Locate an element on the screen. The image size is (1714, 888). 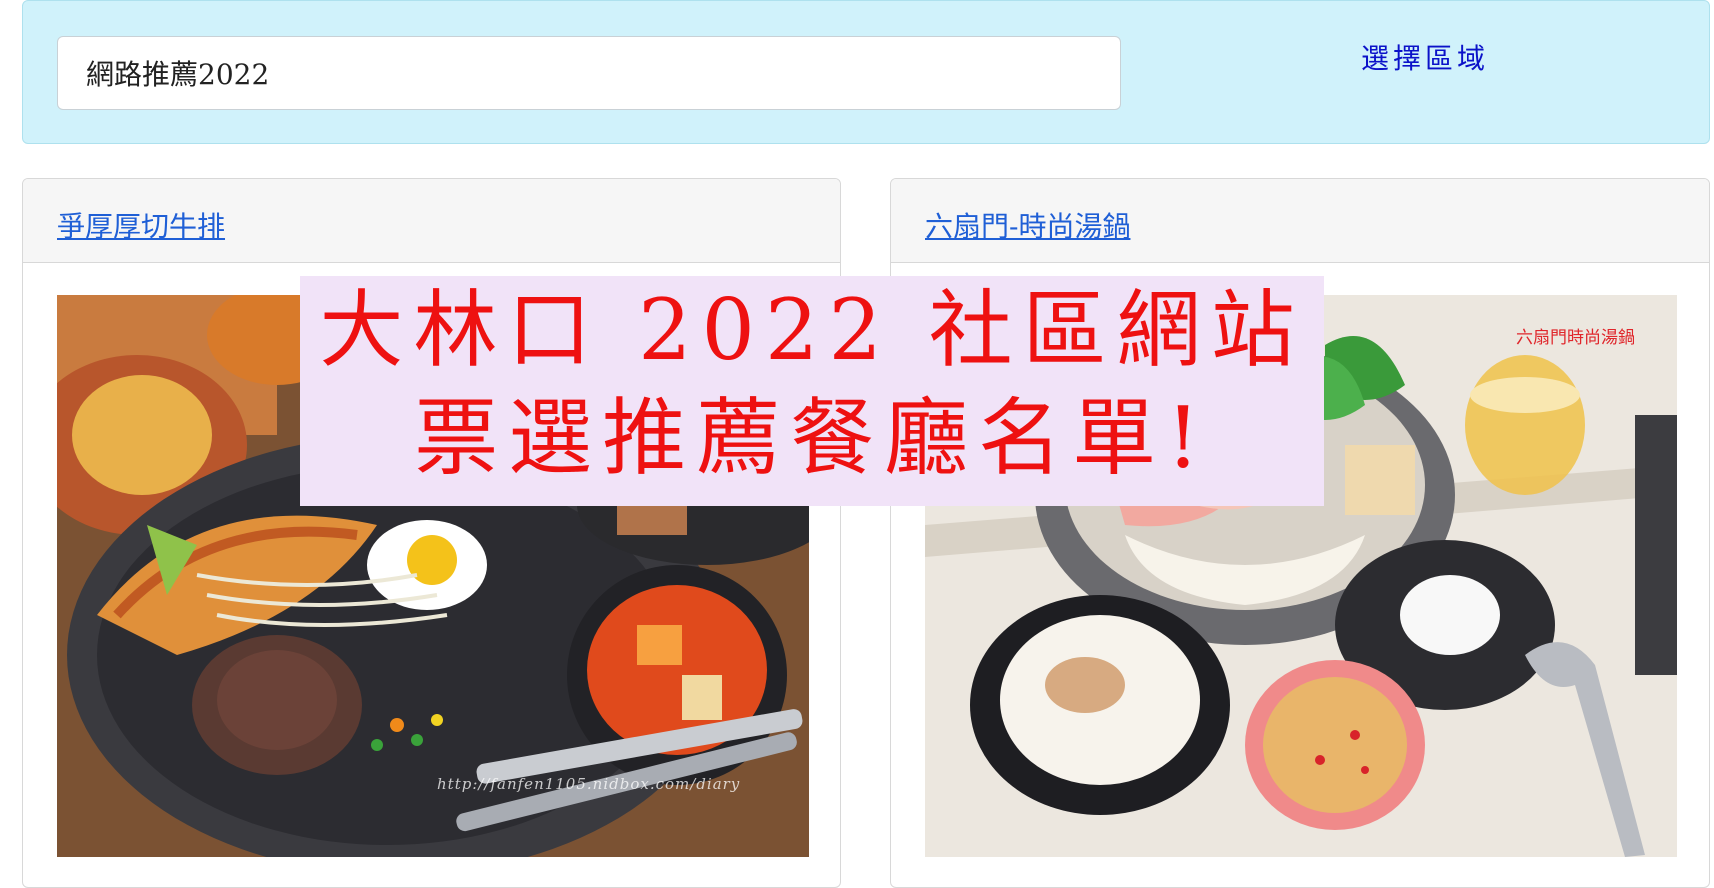
select-region-link: 選擇區域 is located at coordinates (1425, 57).